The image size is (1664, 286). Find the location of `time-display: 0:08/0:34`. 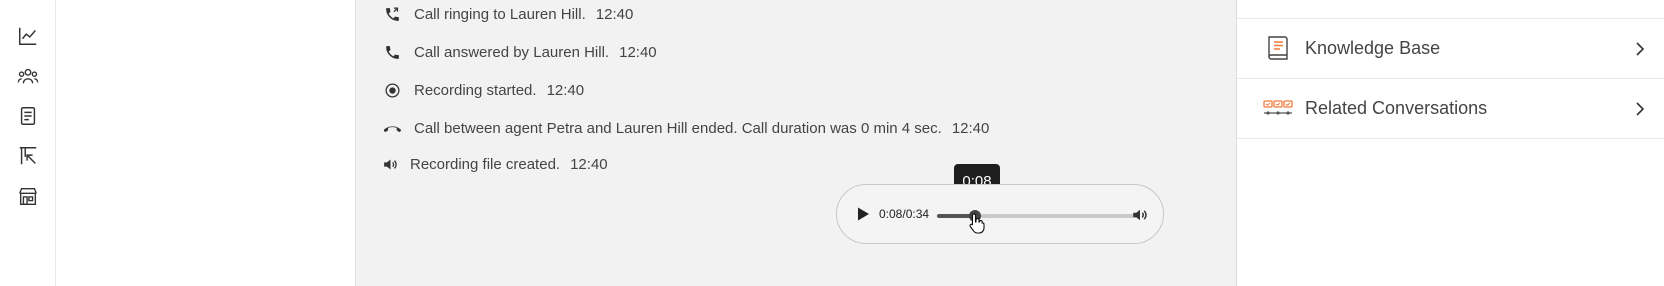

time-display: 0:08/0:34 is located at coordinates (904, 214).